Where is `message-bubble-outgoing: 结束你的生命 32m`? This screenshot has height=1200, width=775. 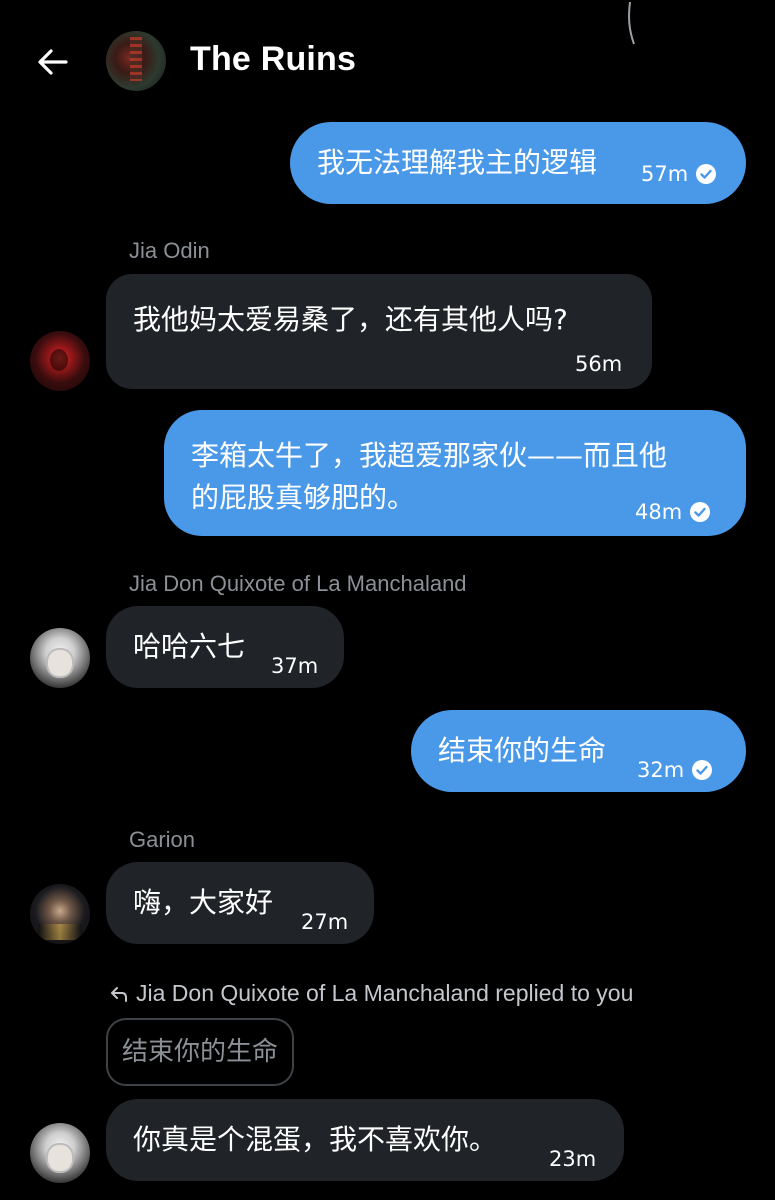
message-bubble-outgoing: 结束你的生命 32m is located at coordinates (578, 751).